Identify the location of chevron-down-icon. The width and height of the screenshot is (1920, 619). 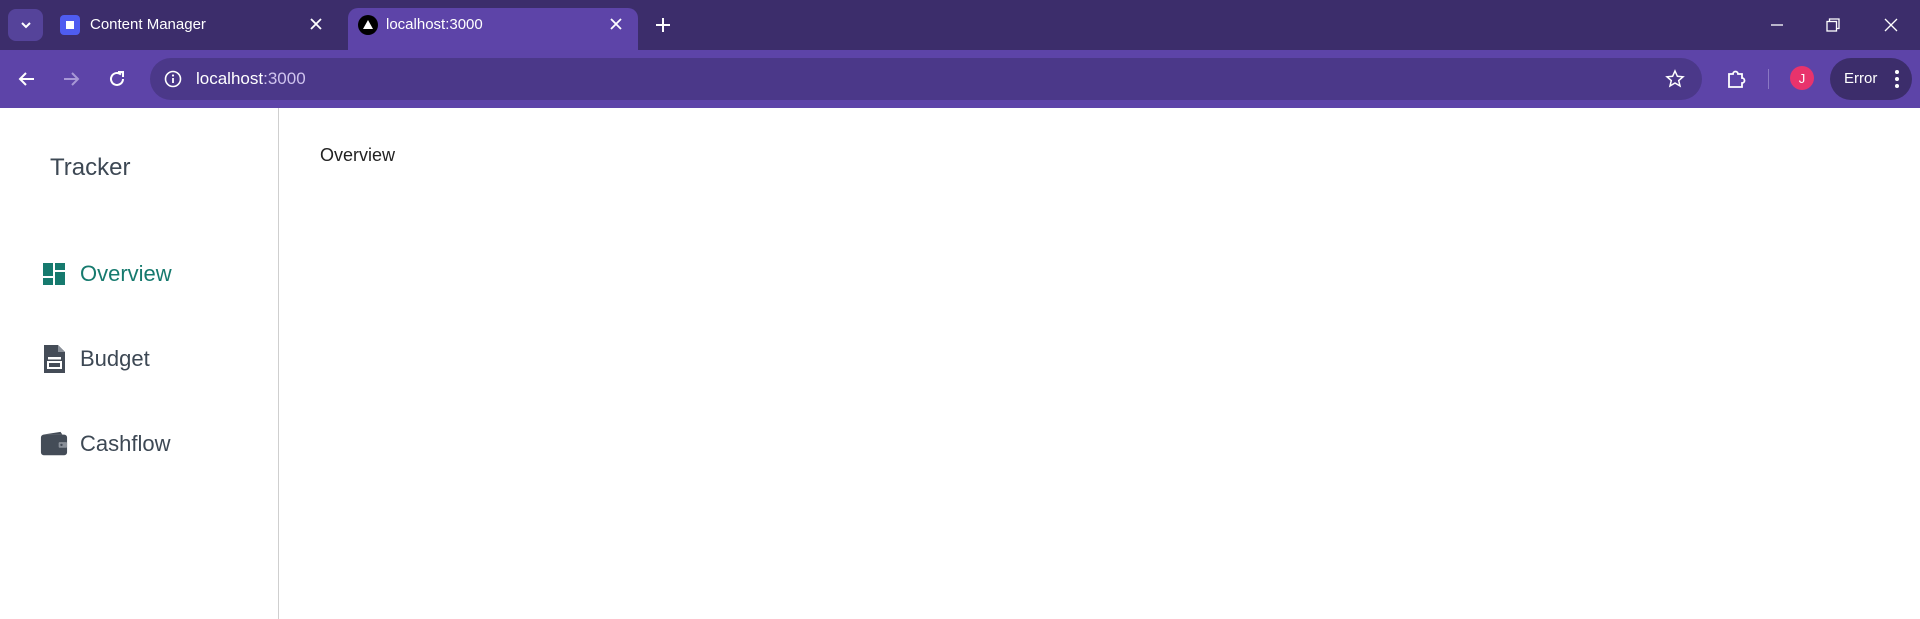
(25, 25).